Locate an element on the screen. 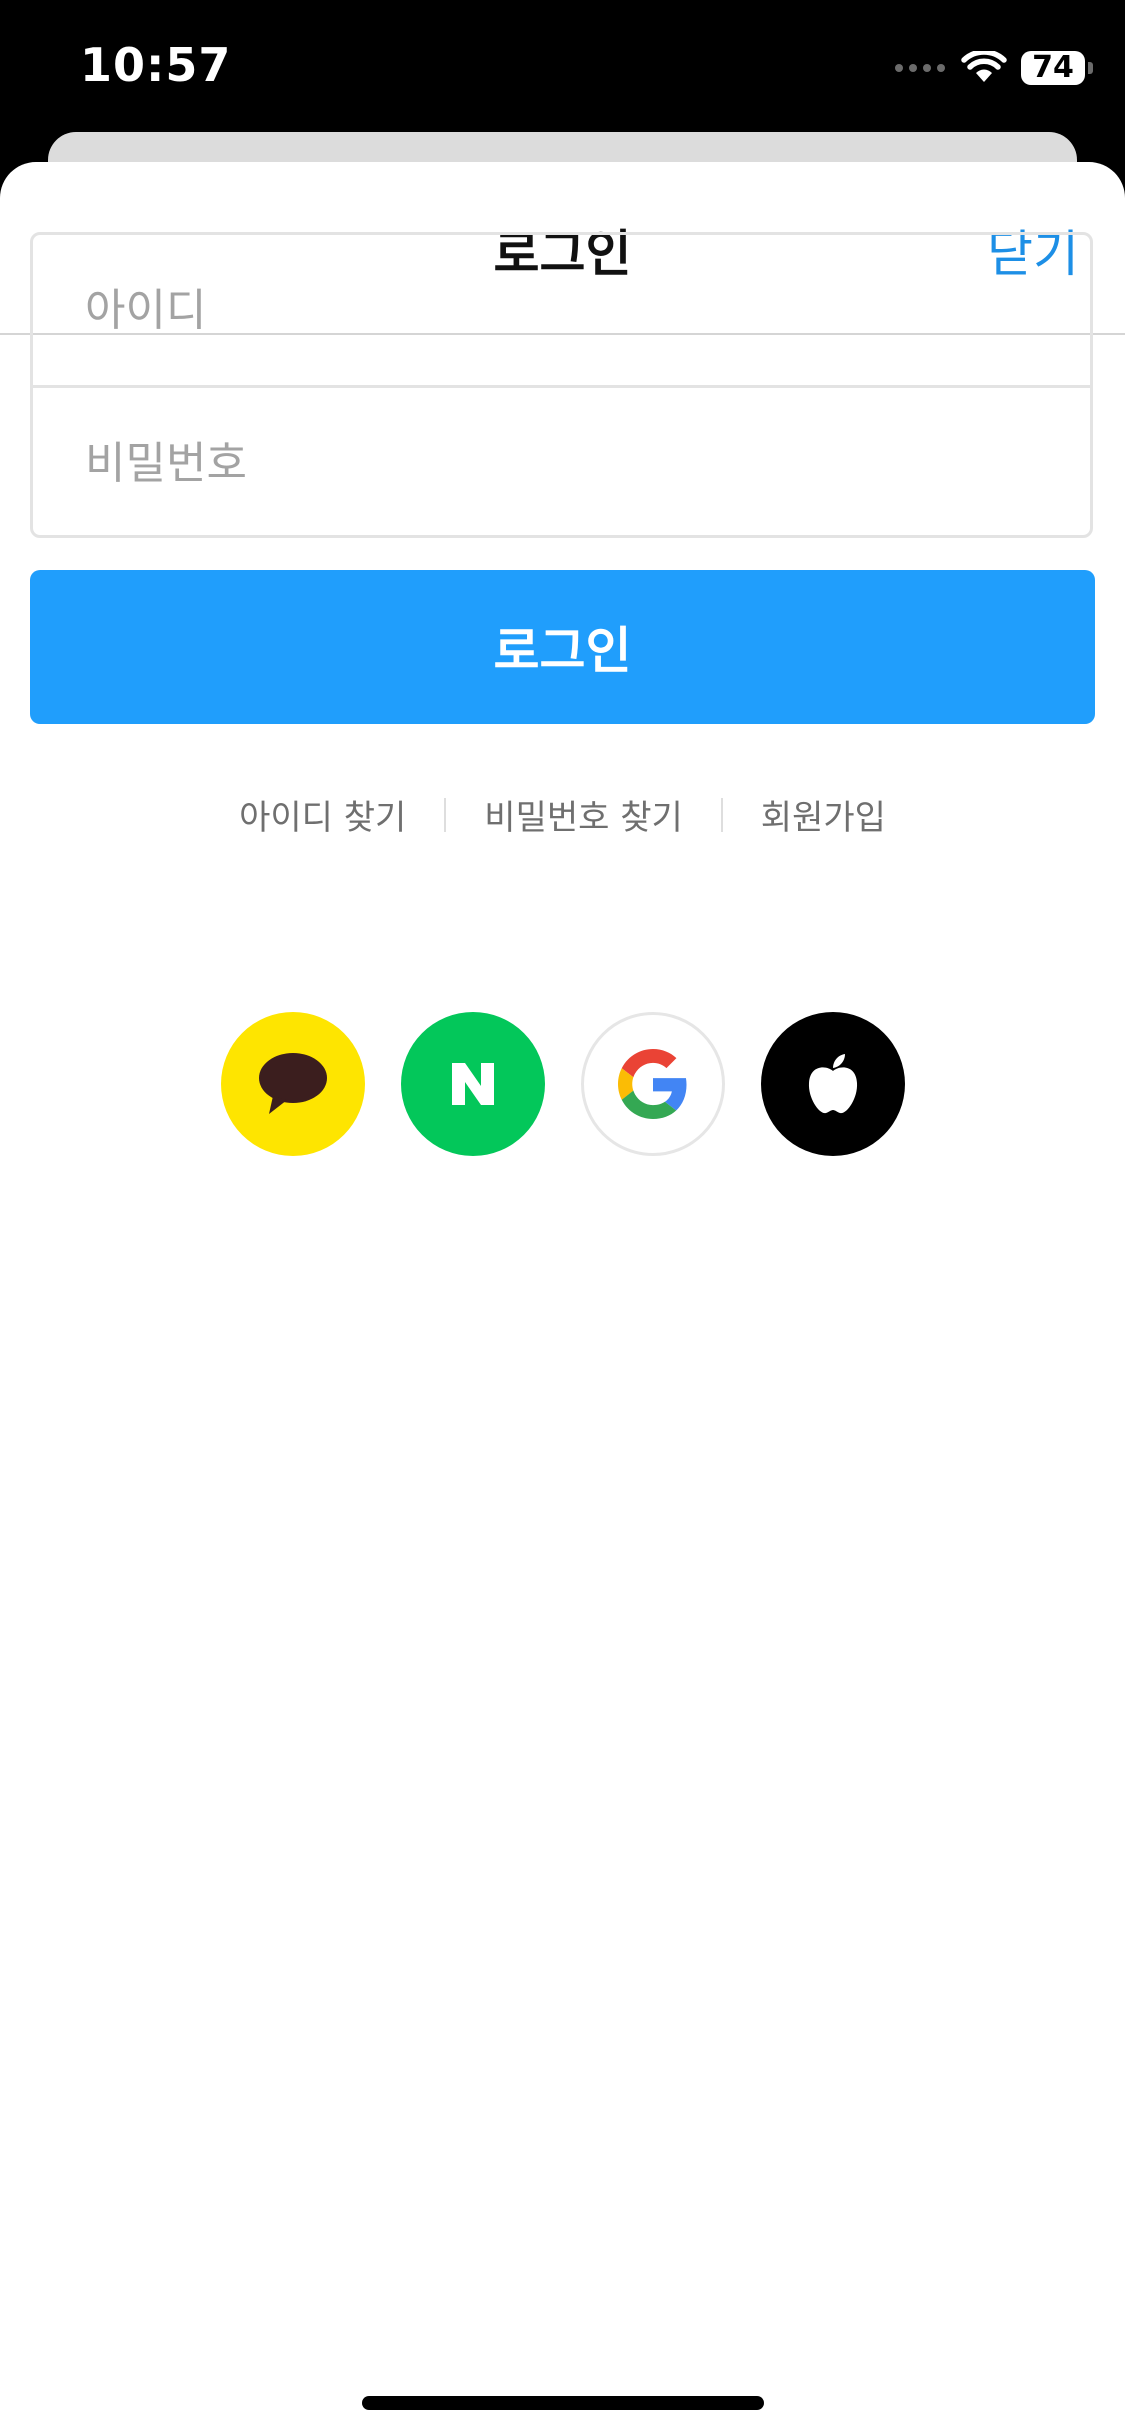  cellular-signal-icon is located at coordinates (920, 68).